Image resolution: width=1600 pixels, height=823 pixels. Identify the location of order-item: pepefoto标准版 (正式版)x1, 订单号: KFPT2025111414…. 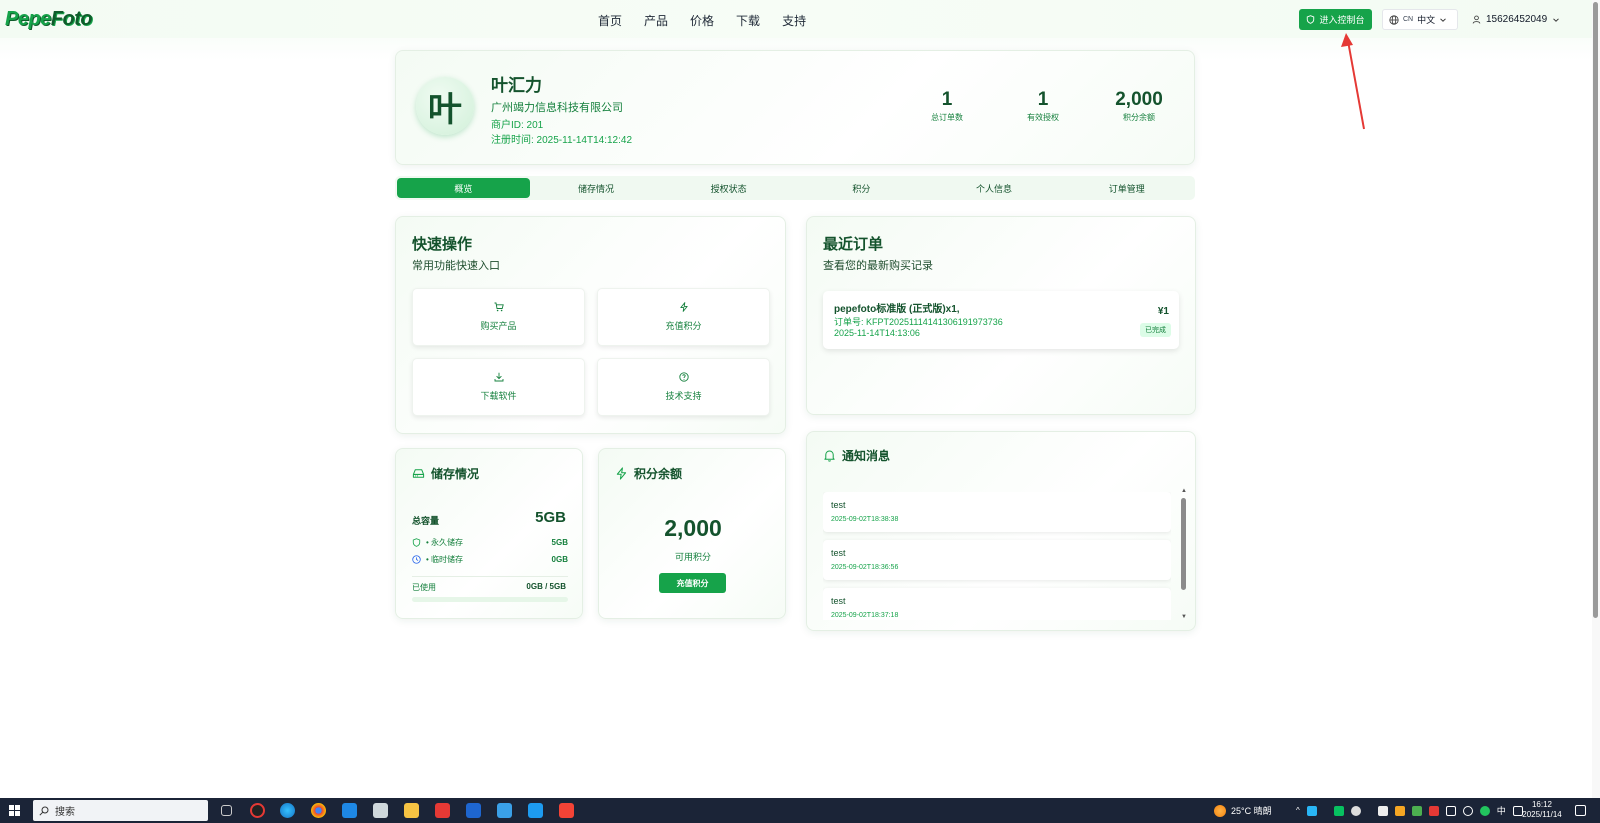
(1001, 320).